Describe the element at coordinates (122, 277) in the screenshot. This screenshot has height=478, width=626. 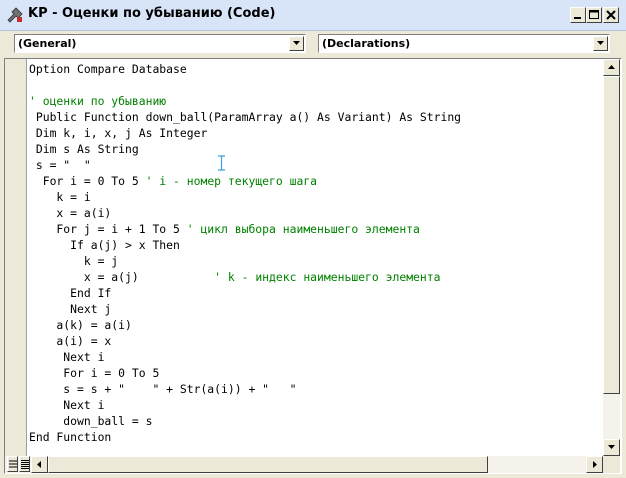
I see `code-text: x = a(j)` at that location.